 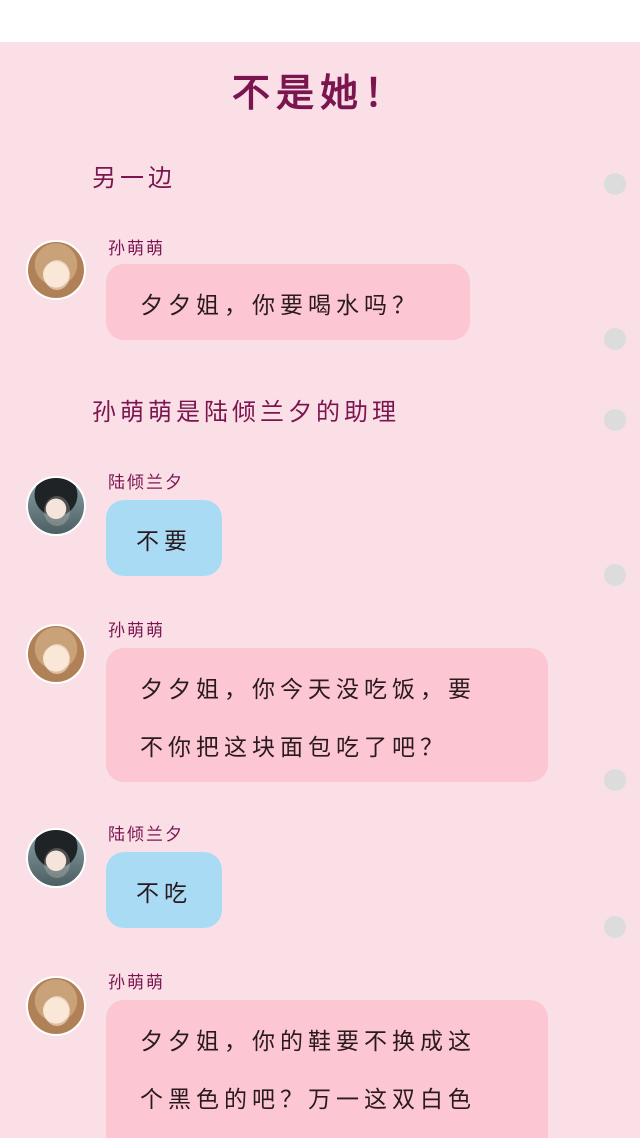 What do you see at coordinates (134, 178) in the screenshot?
I see `narration-text: 另一边` at bounding box center [134, 178].